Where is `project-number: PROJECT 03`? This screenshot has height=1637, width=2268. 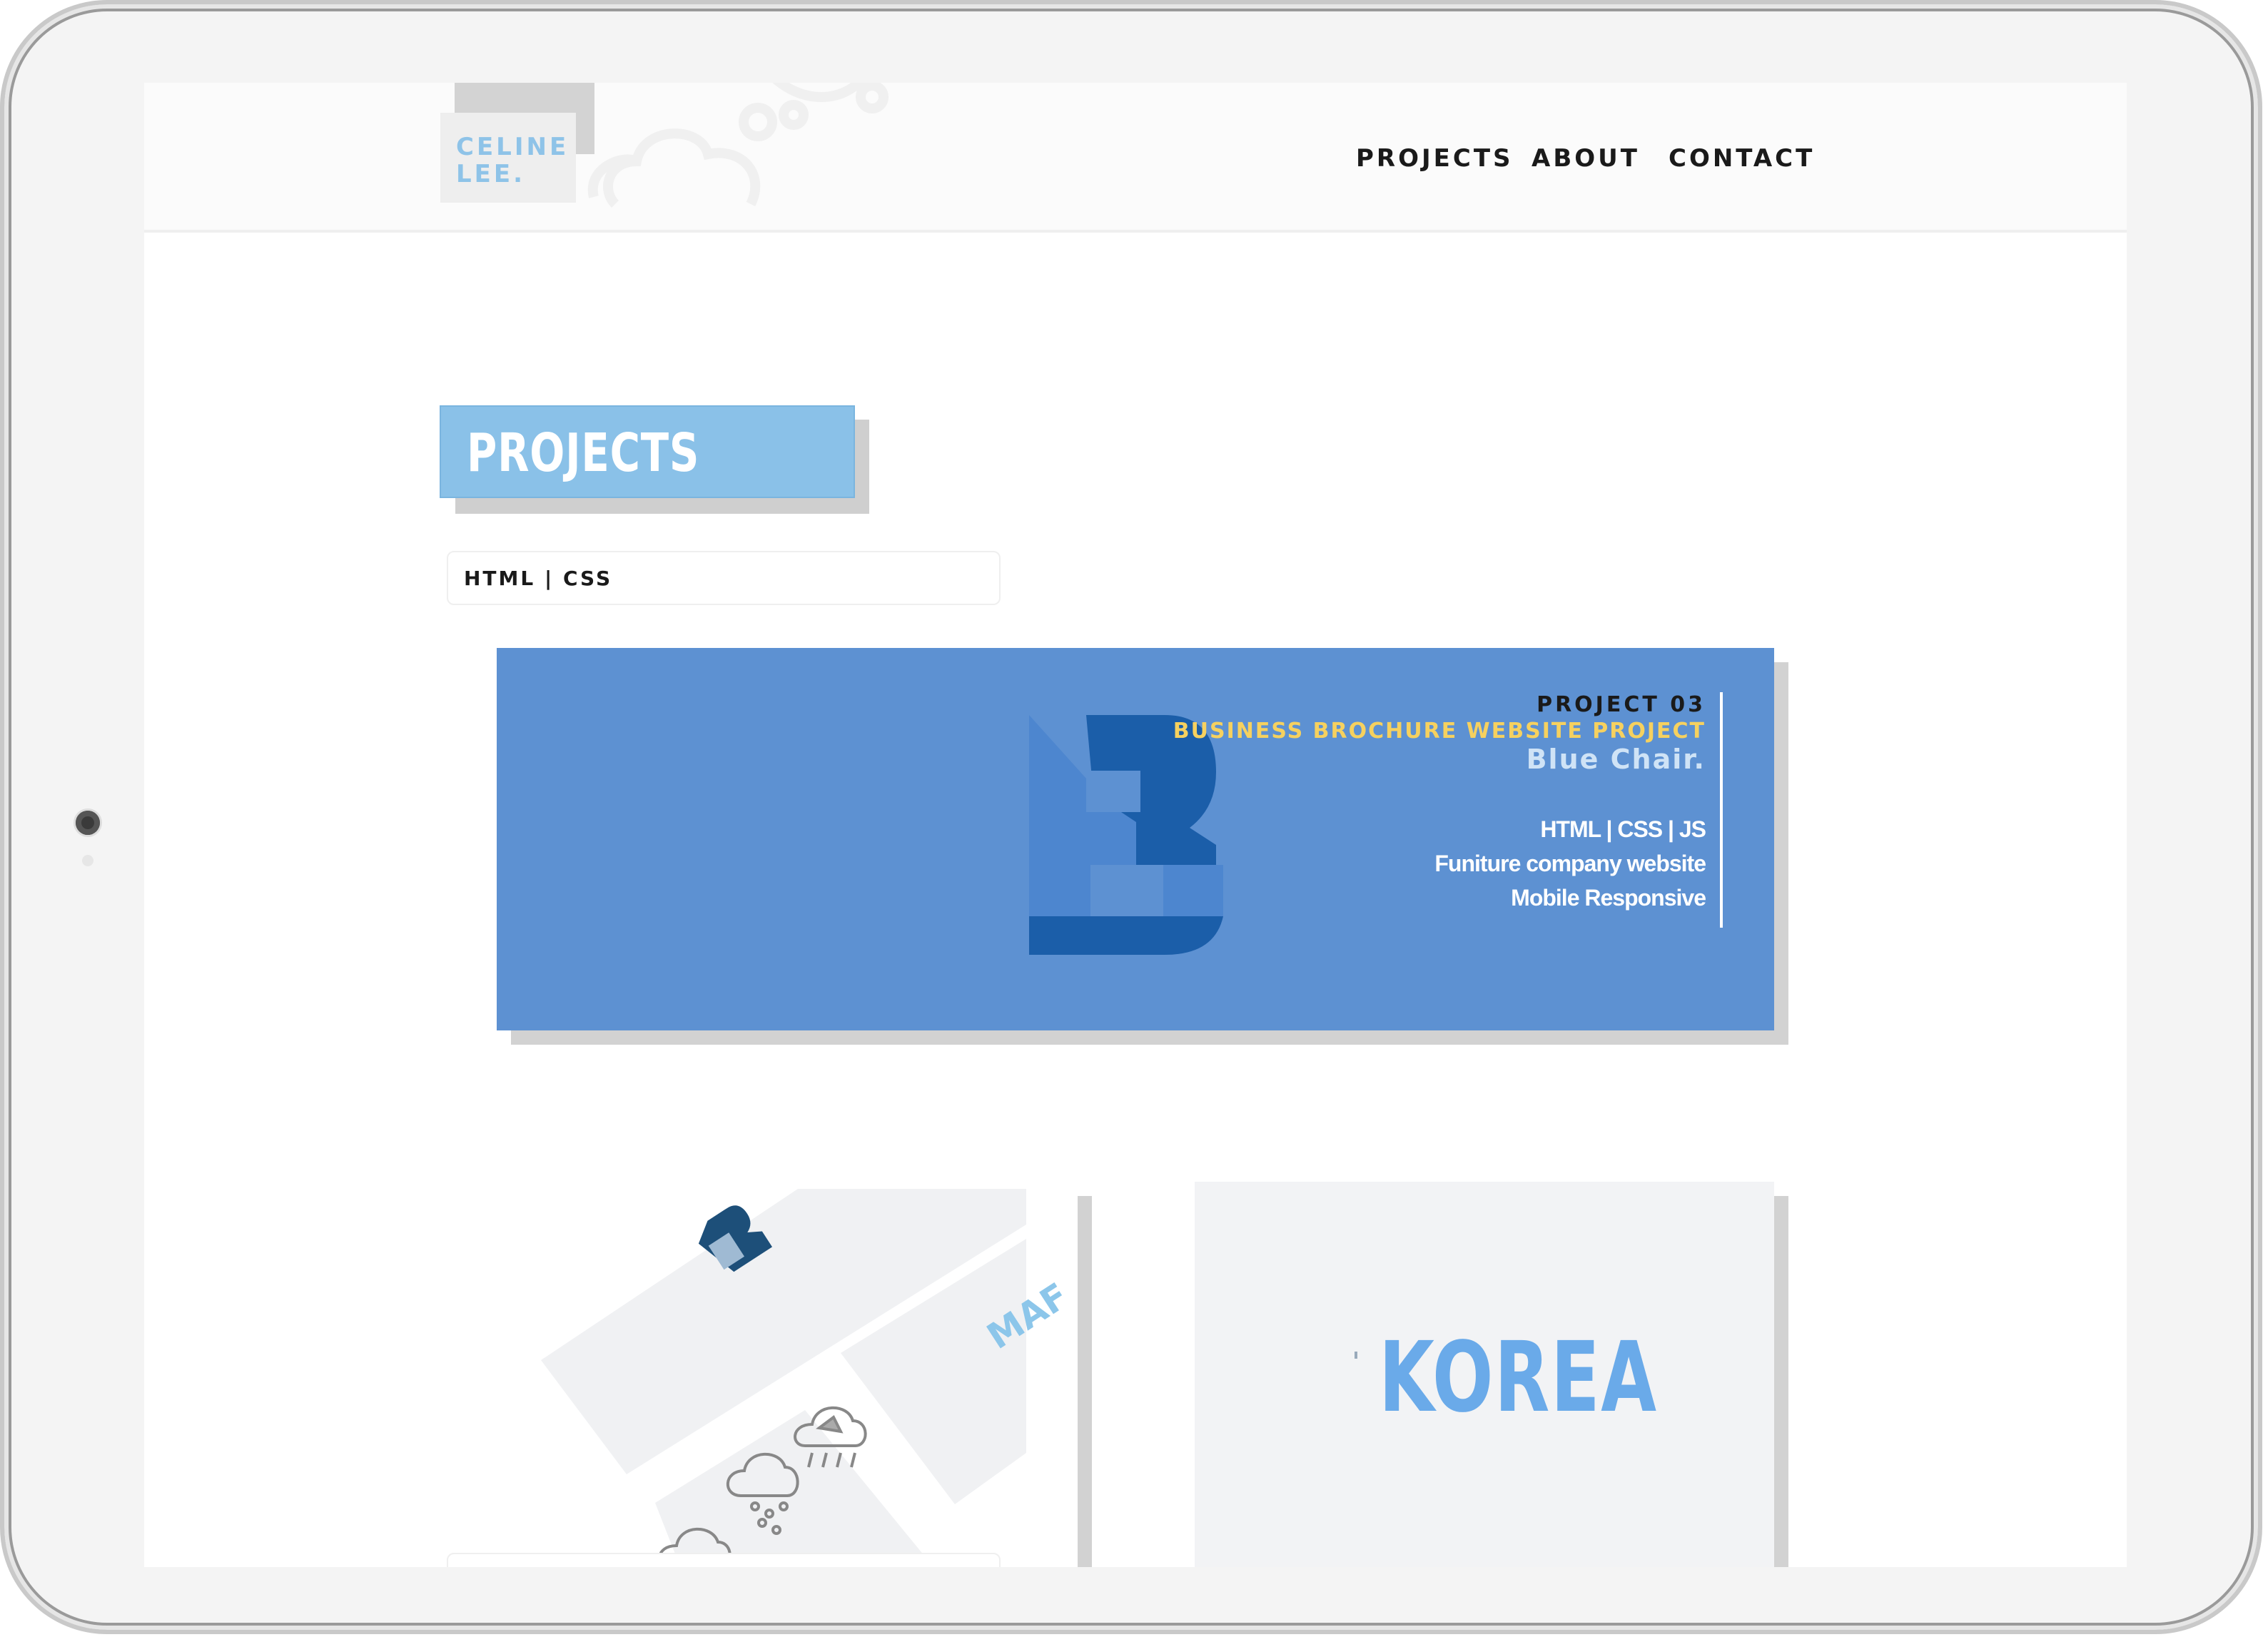 project-number: PROJECT 03 is located at coordinates (1621, 704).